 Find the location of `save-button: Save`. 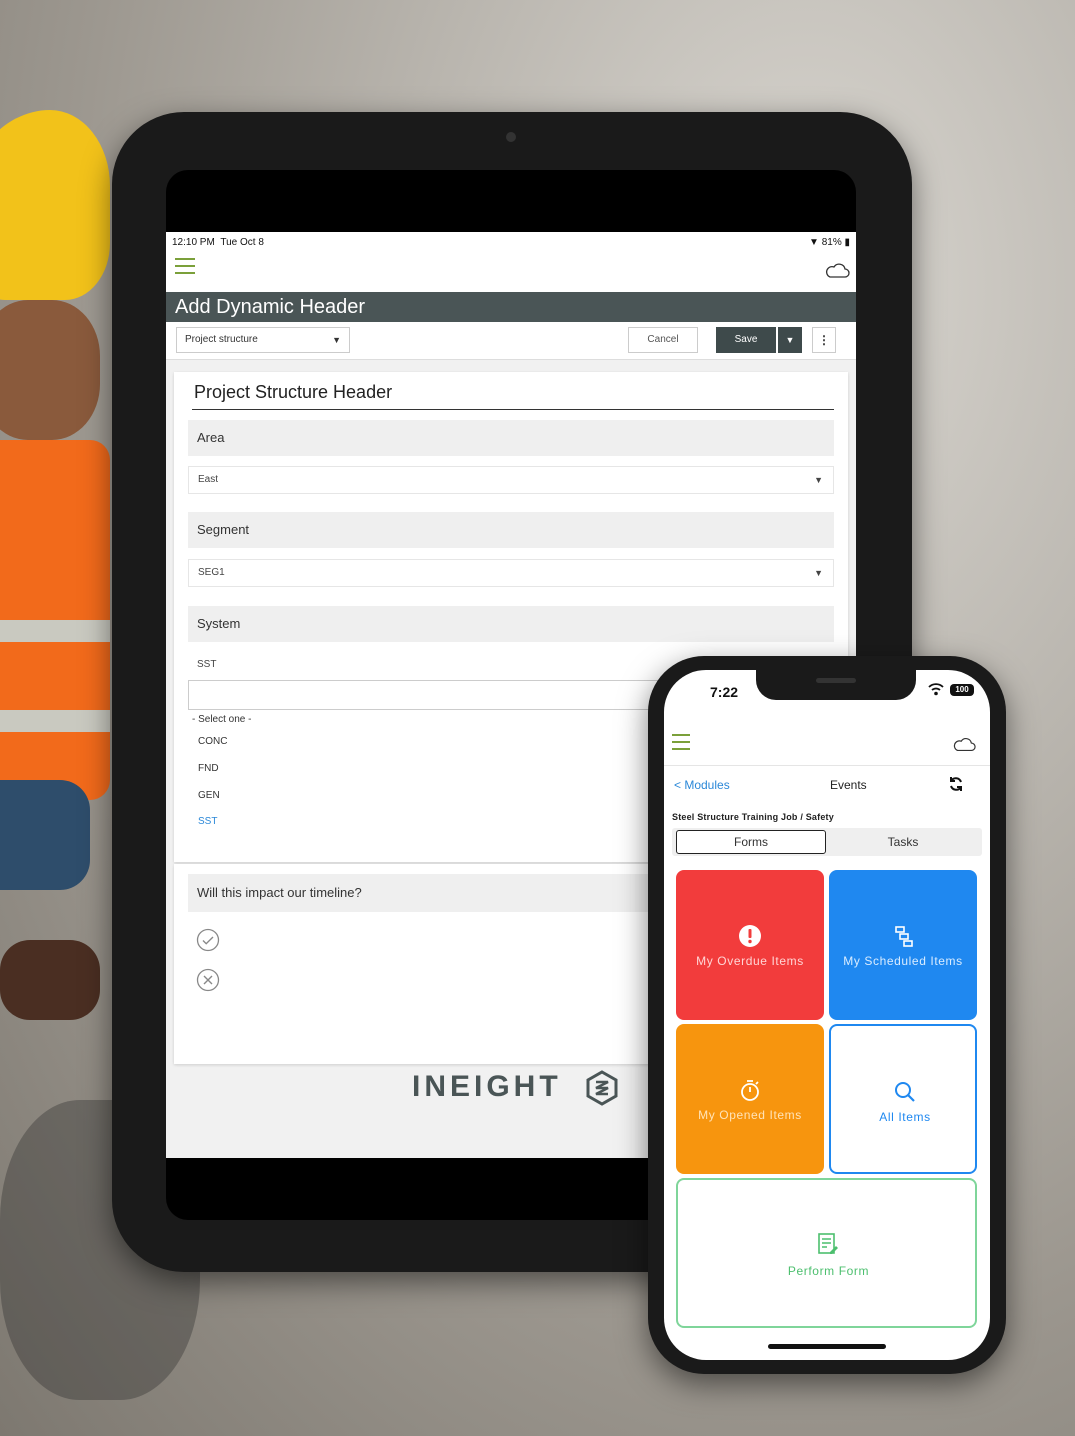

save-button: Save is located at coordinates (746, 340).